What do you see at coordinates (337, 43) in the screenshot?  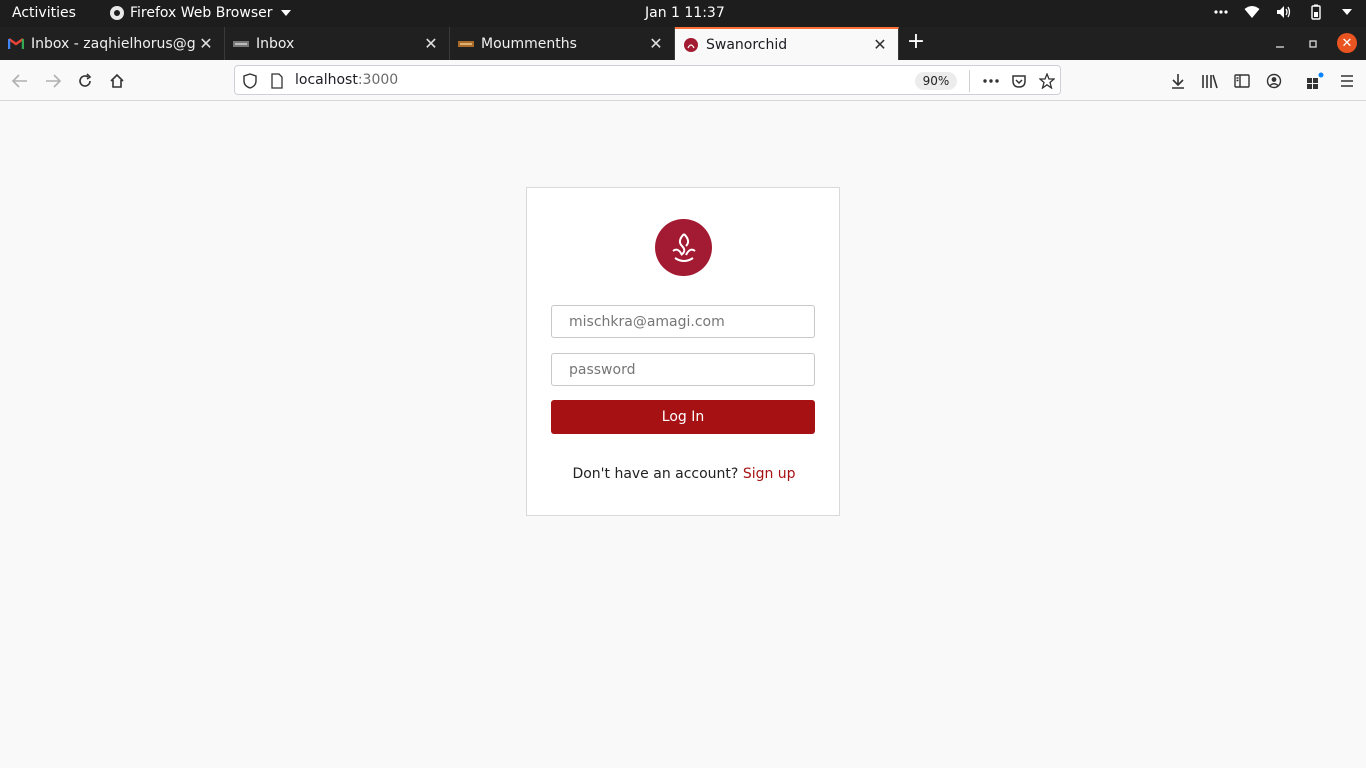 I see `tab-inbox: Inbox ✕` at bounding box center [337, 43].